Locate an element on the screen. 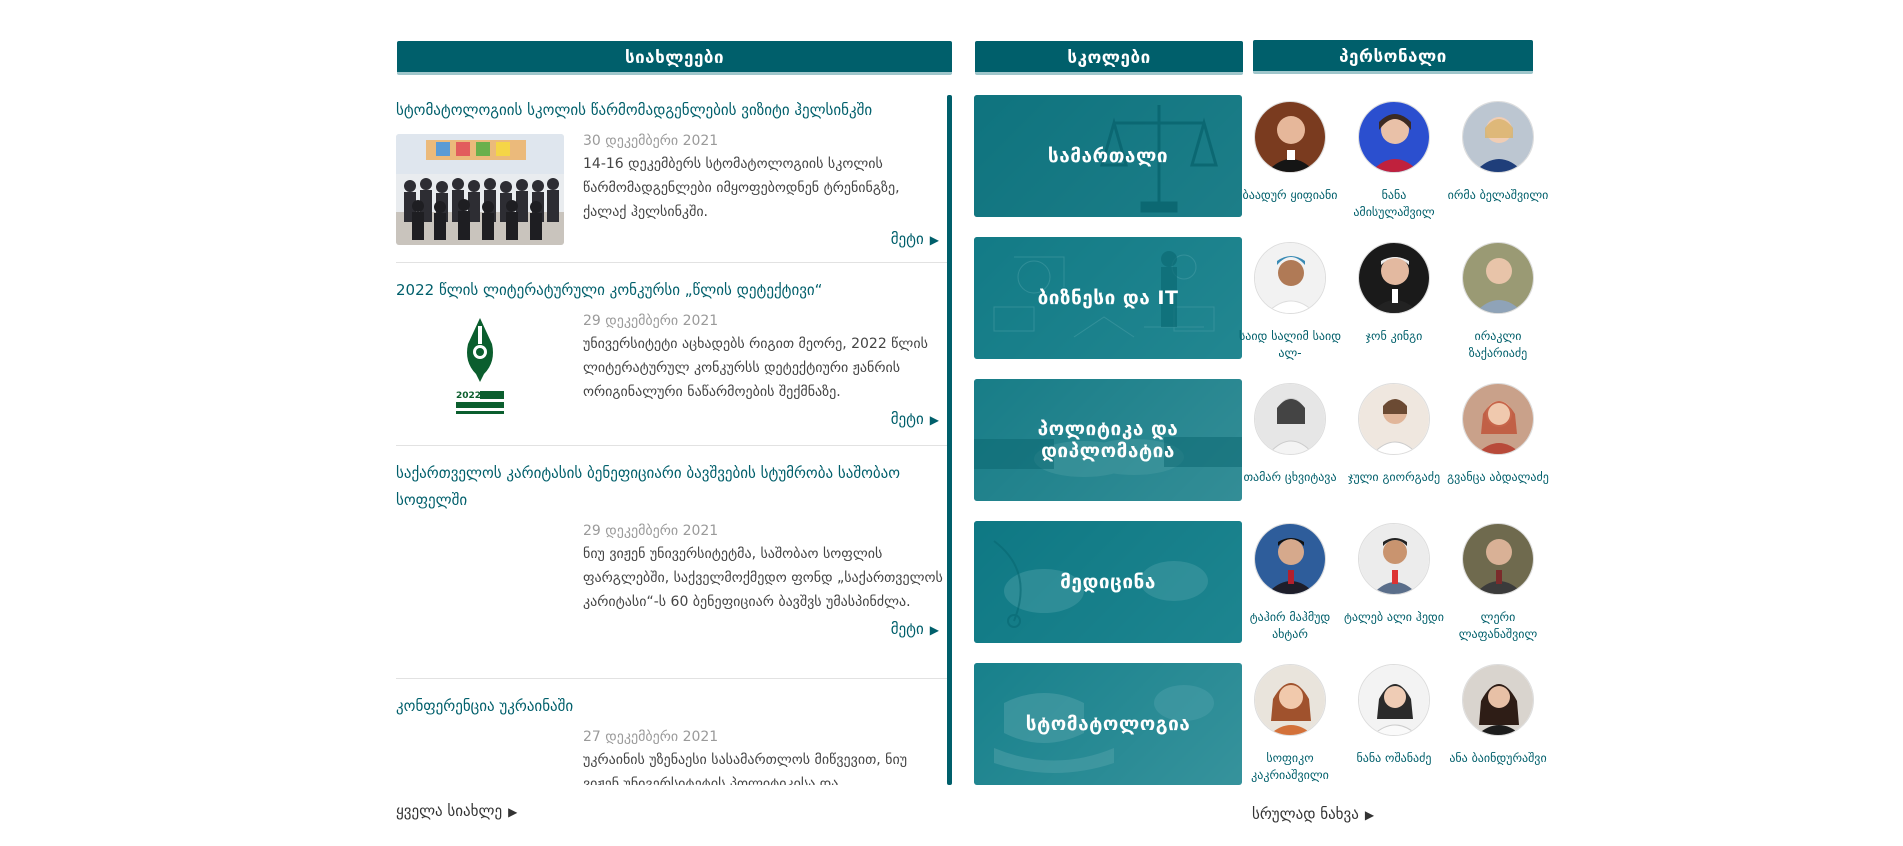 Image resolution: width=1903 pixels, height=846 pixels. staff-header: პერსონალი is located at coordinates (1393, 57).